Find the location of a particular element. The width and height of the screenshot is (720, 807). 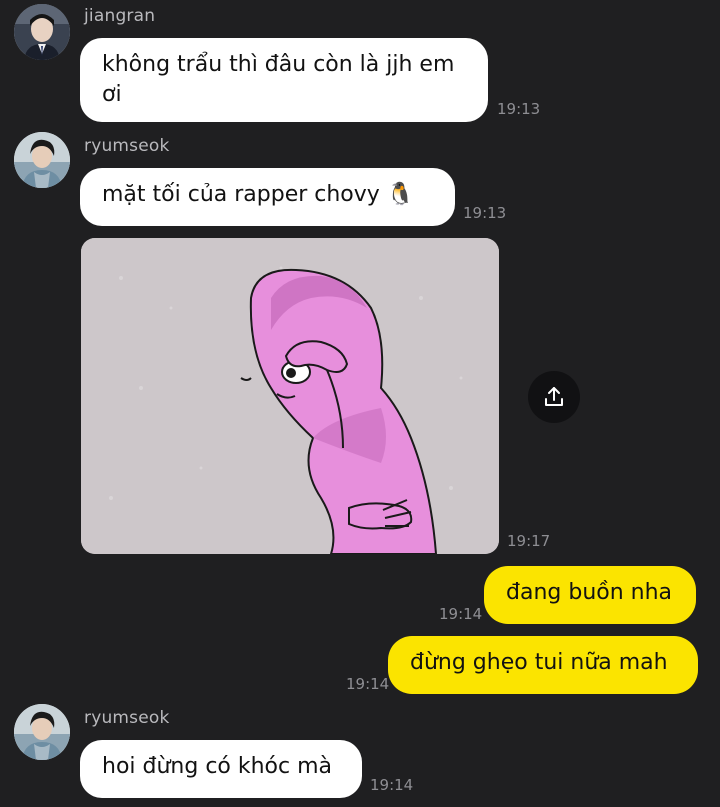

share-upload-icon is located at coordinates (554, 396).